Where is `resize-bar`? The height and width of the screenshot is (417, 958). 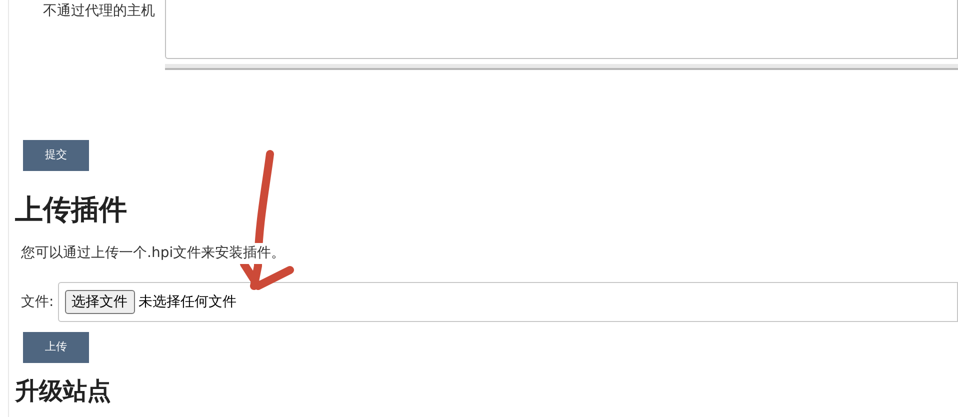 resize-bar is located at coordinates (561, 67).